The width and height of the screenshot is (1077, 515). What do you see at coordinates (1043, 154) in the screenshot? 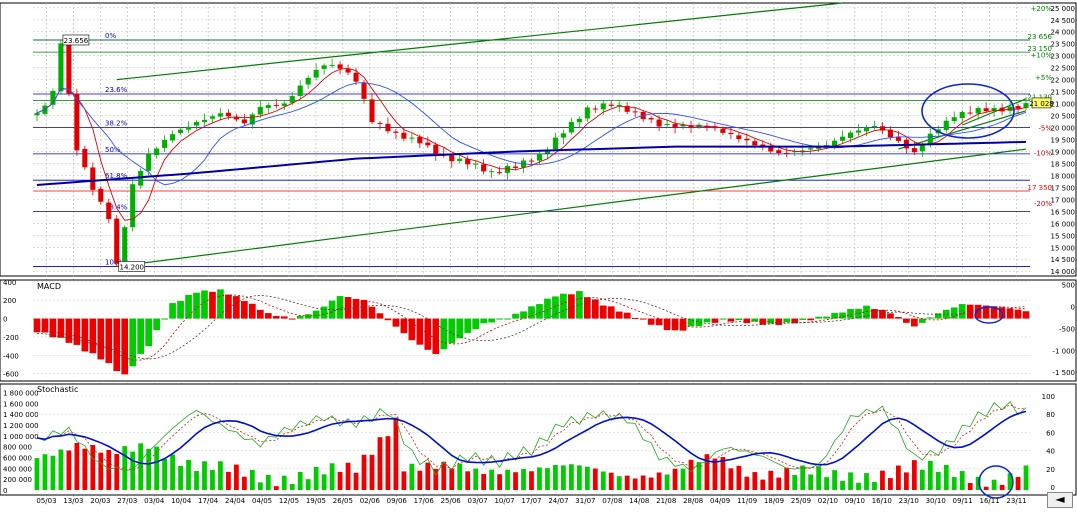
I see `percent-label: -10%` at bounding box center [1043, 154].